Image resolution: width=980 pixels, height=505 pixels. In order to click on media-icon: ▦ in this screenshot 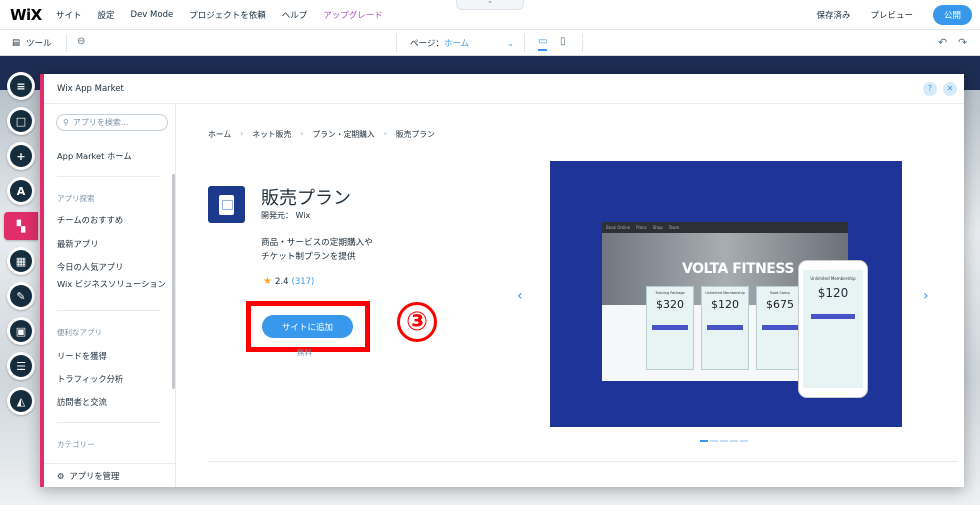, I will do `click(21, 261)`.